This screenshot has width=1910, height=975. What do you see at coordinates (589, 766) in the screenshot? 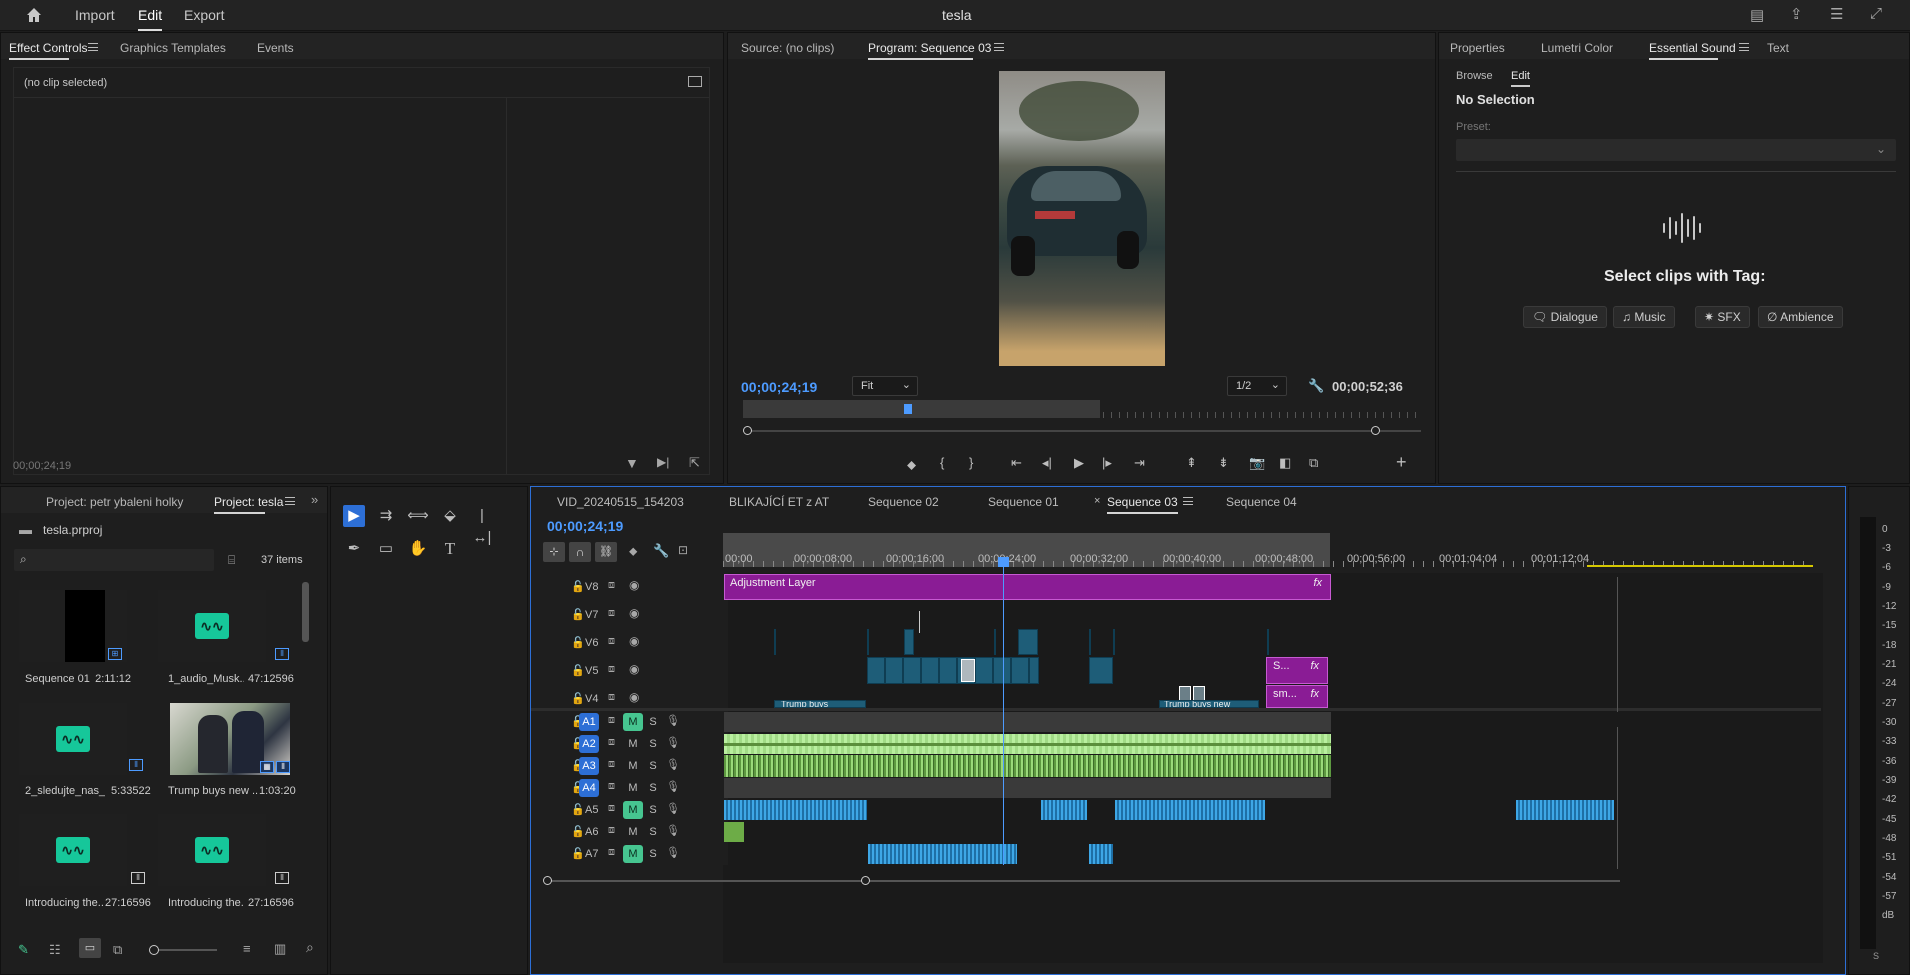
I see `track-target: A3` at bounding box center [589, 766].